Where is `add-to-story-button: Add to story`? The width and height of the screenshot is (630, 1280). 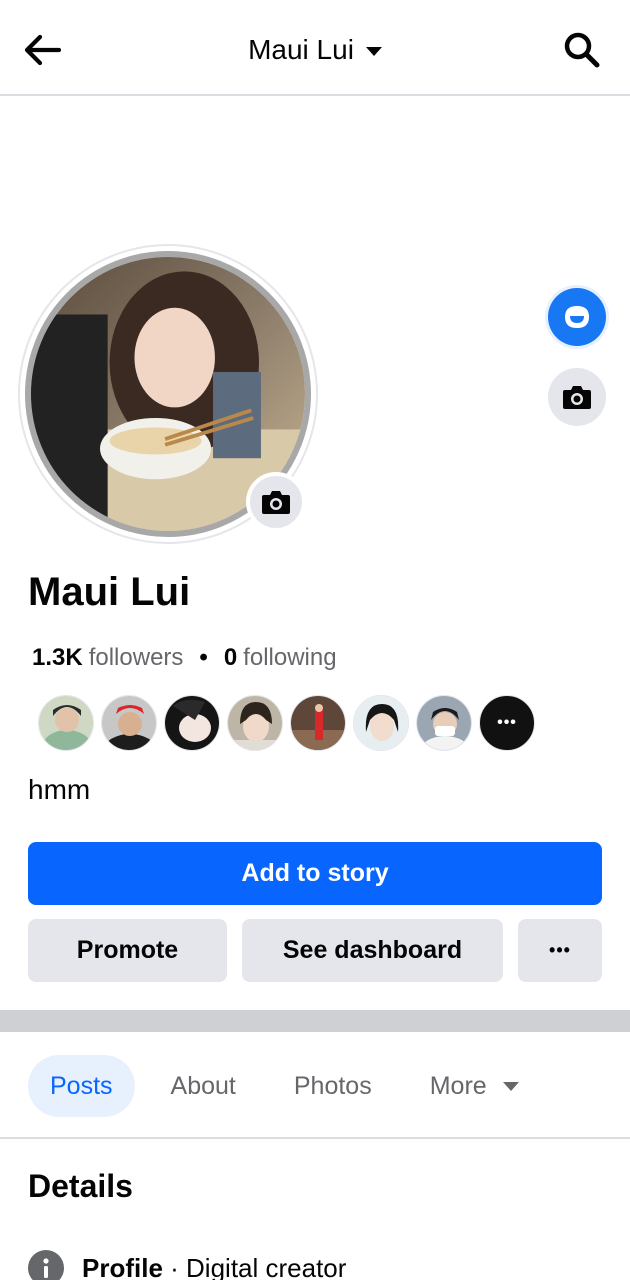 add-to-story-button: Add to story is located at coordinates (315, 873).